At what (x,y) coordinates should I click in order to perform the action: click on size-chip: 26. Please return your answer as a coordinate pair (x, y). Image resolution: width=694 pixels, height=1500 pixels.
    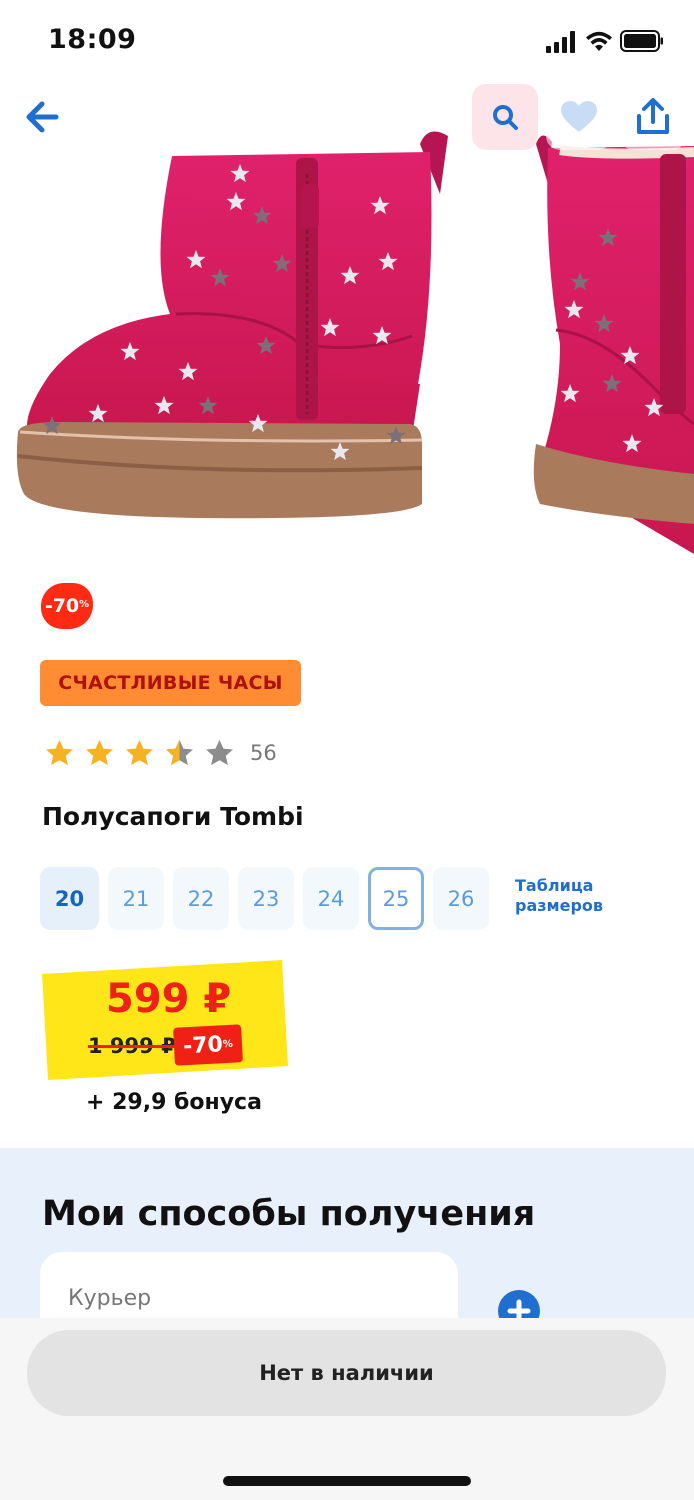
    Looking at the image, I should click on (461, 898).